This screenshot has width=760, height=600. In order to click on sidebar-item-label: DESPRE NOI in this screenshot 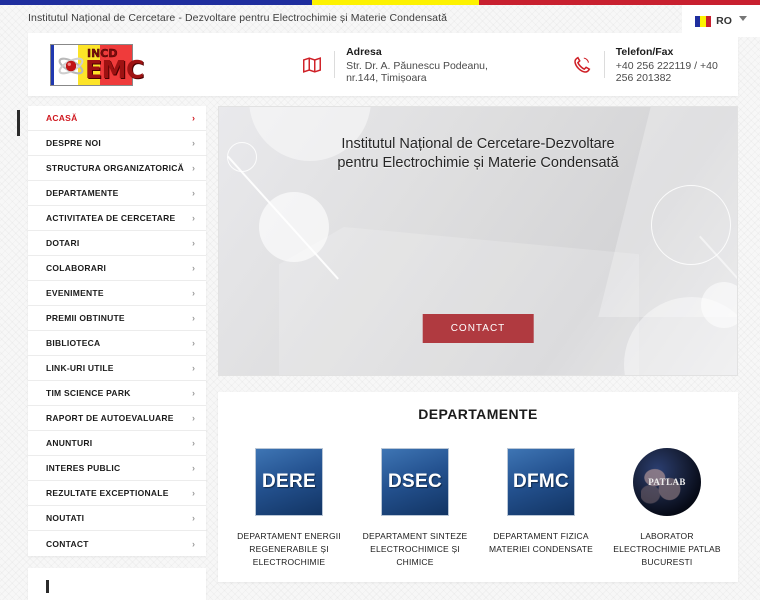, I will do `click(73, 143)`.